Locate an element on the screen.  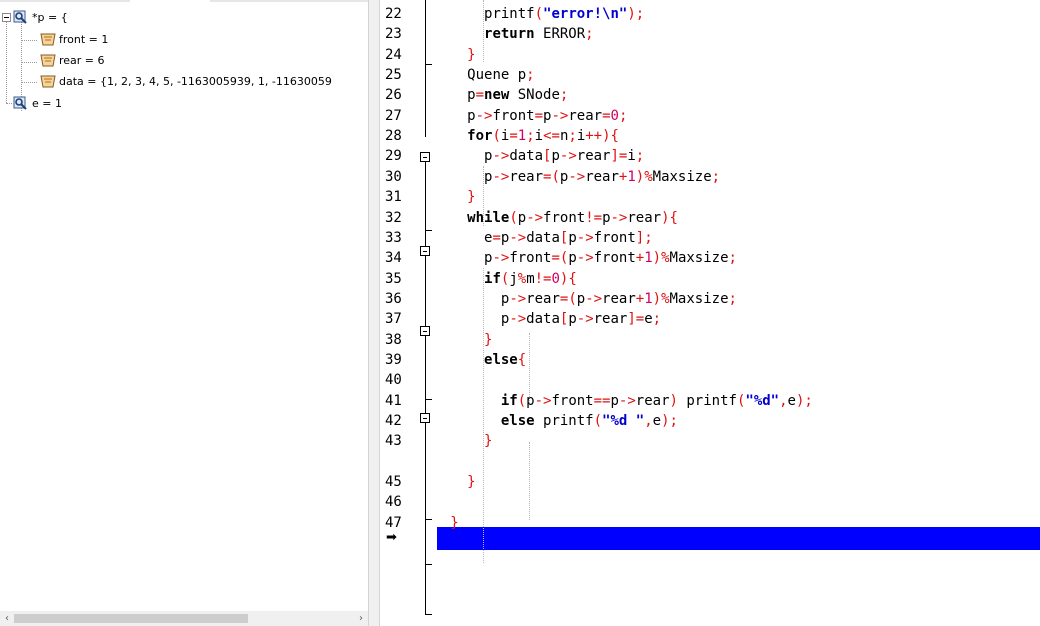
code-line-text: else printf("%d ",e); is located at coordinates (589, 421).